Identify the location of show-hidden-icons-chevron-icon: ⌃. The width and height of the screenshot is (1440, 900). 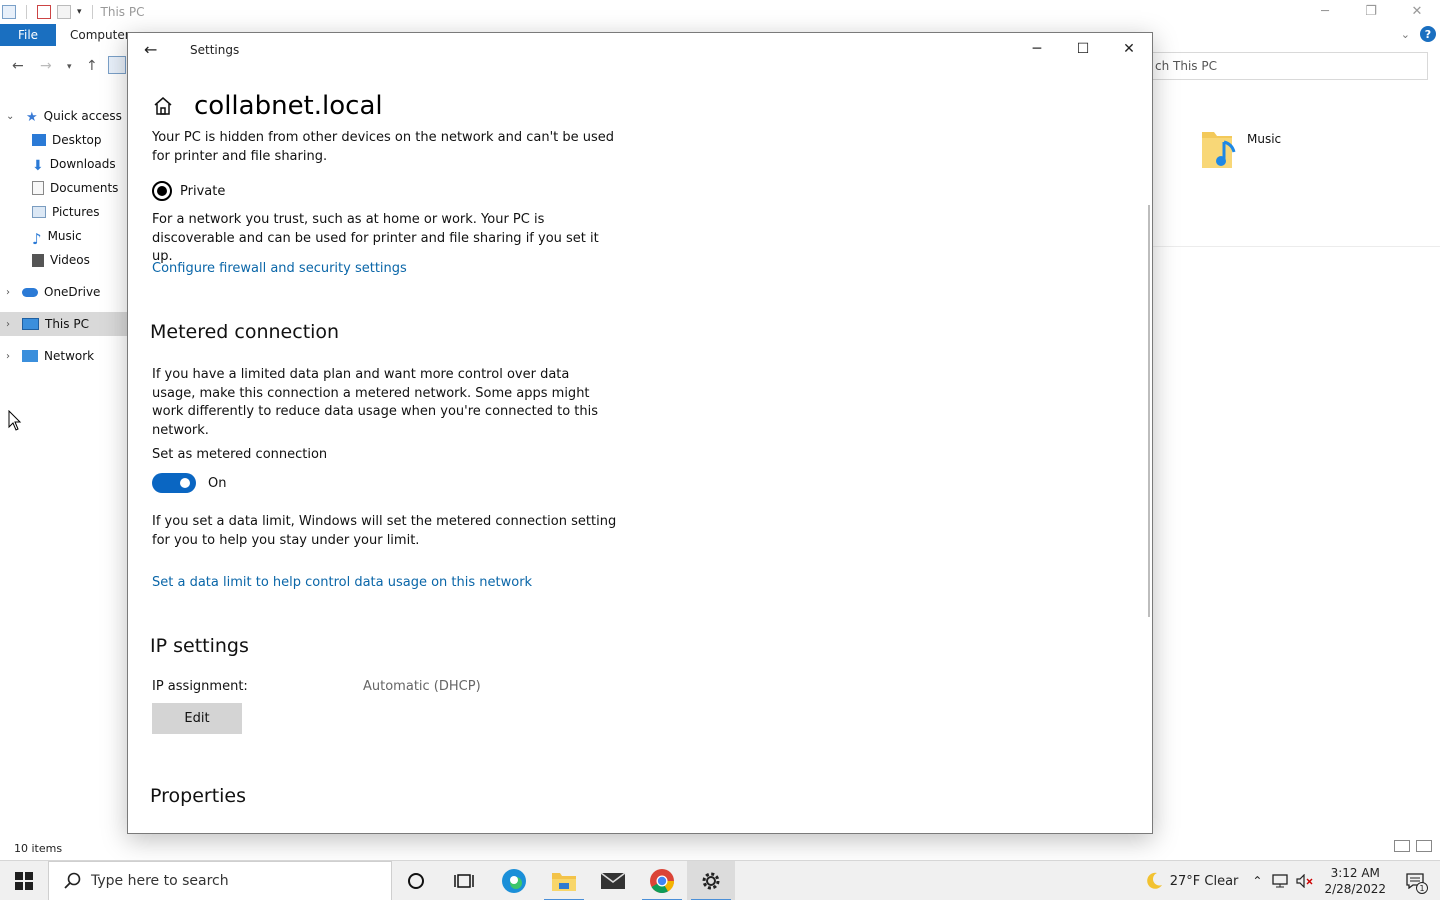
(1257, 881).